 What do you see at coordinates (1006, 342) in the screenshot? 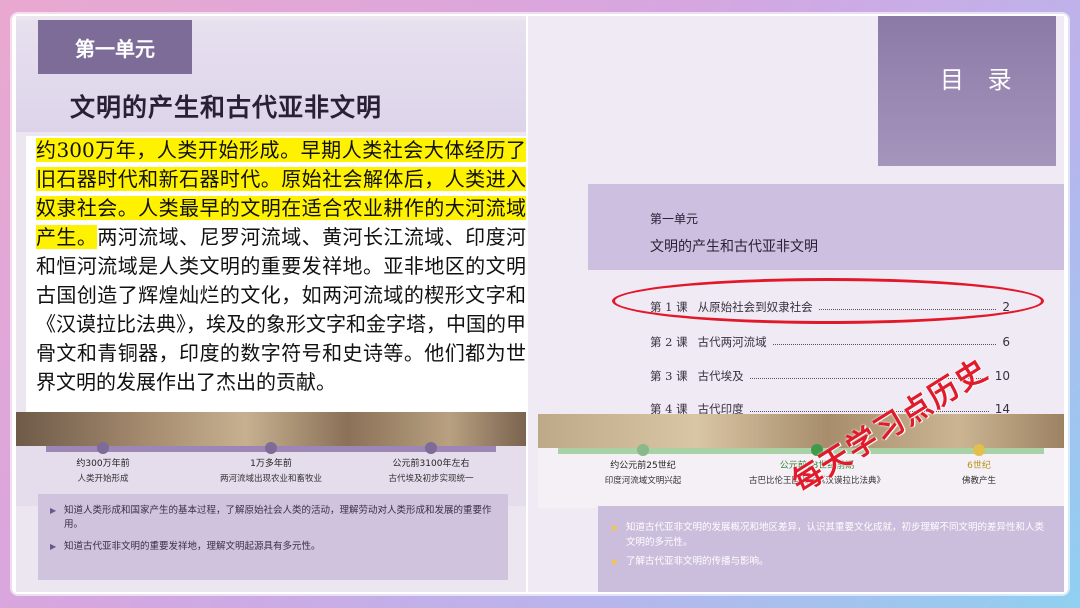
I see `toc-page-number: 6` at bounding box center [1006, 342].